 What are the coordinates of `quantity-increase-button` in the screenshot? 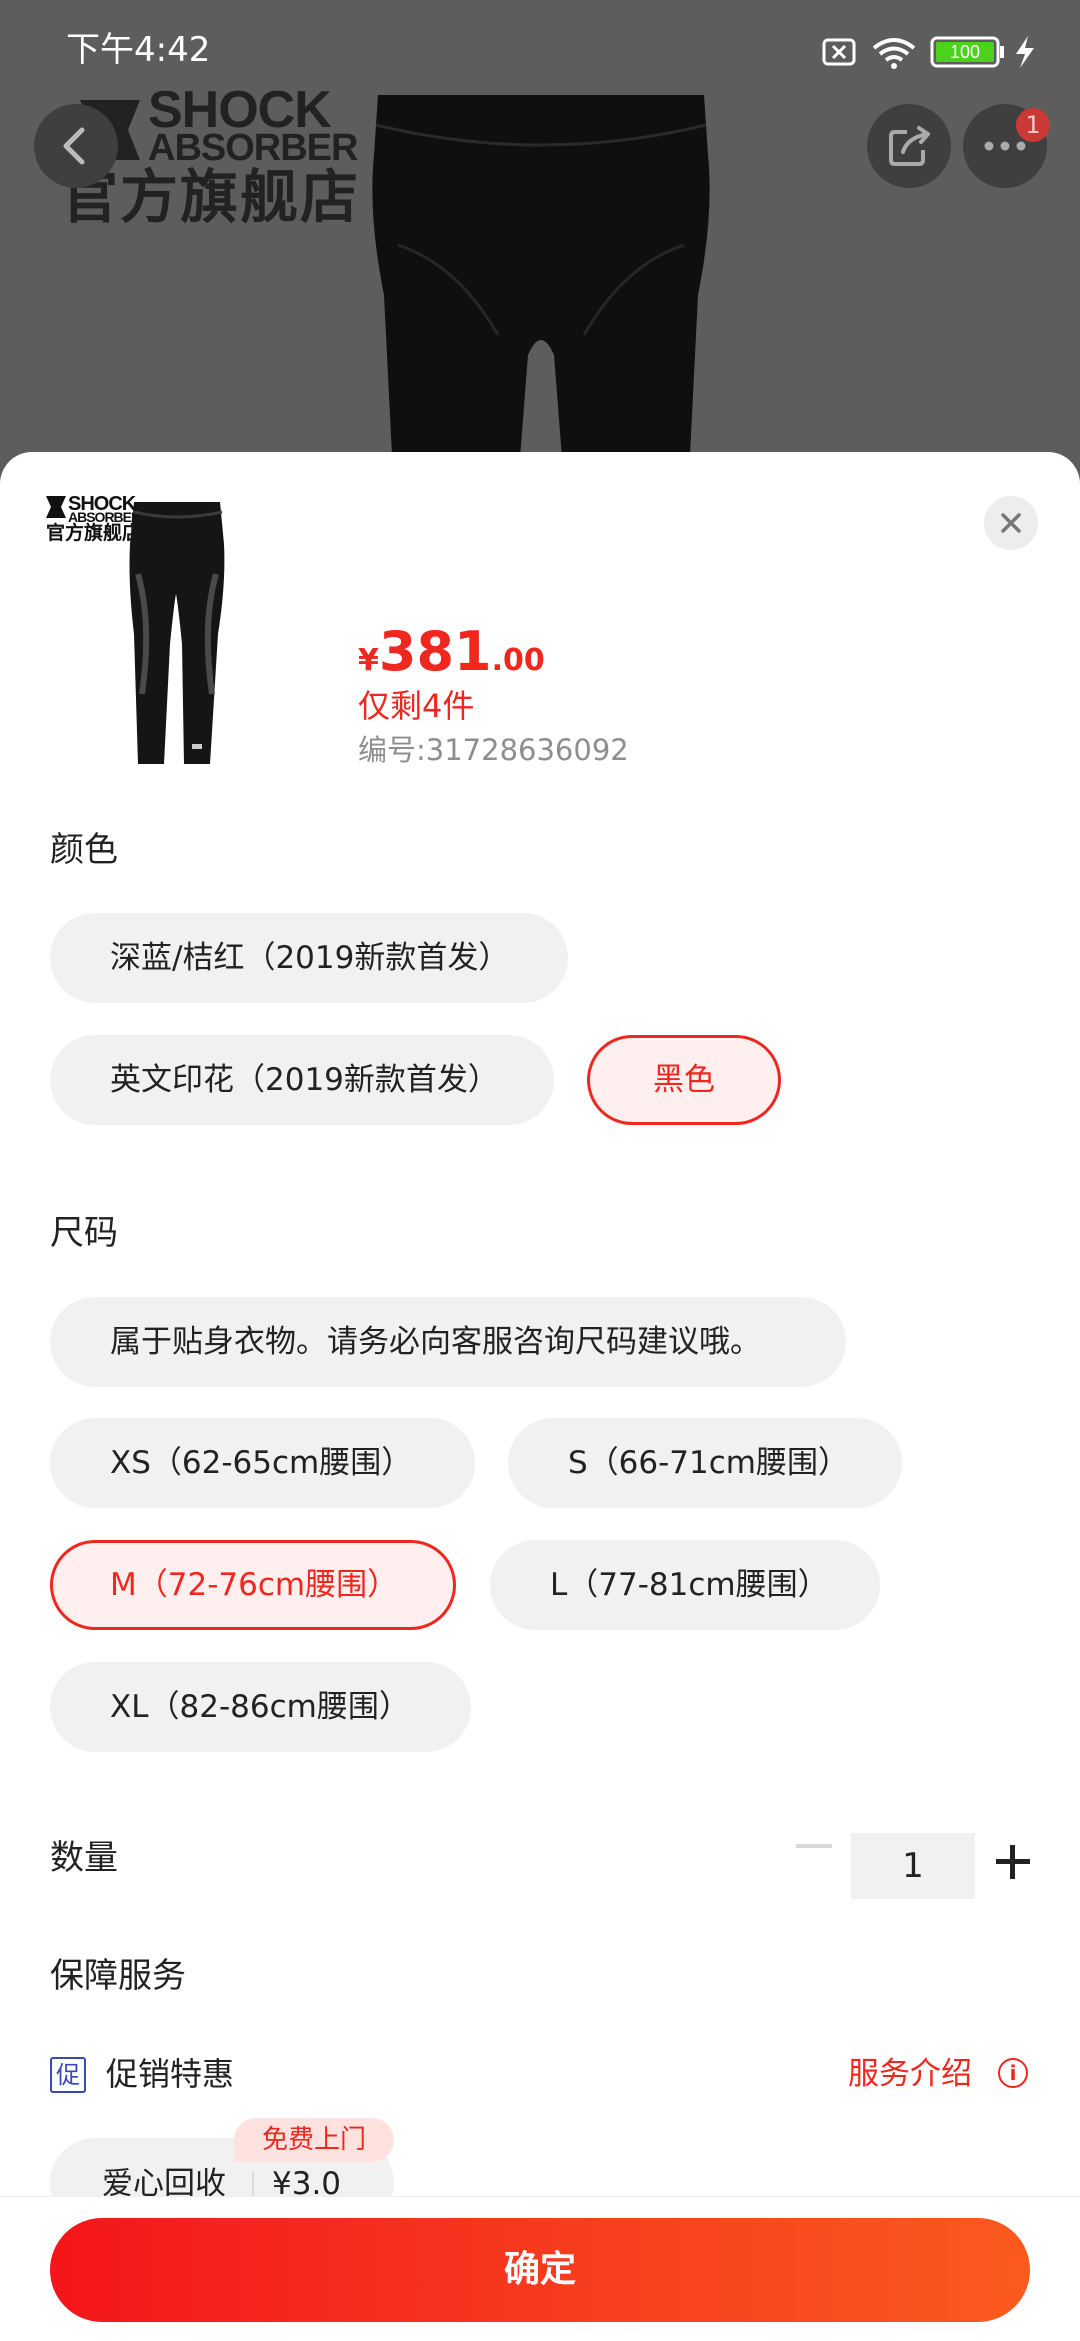 It's located at (1013, 1862).